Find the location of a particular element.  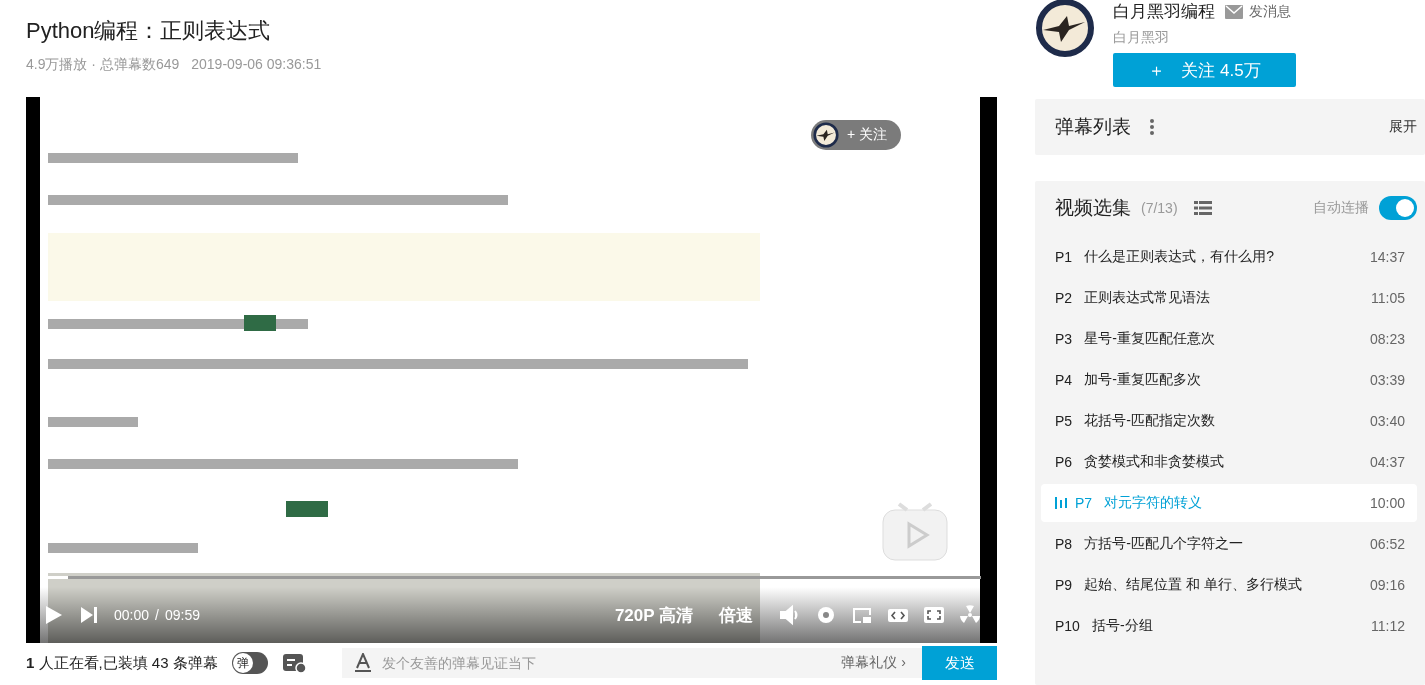

settings-icon is located at coordinates (826, 615).